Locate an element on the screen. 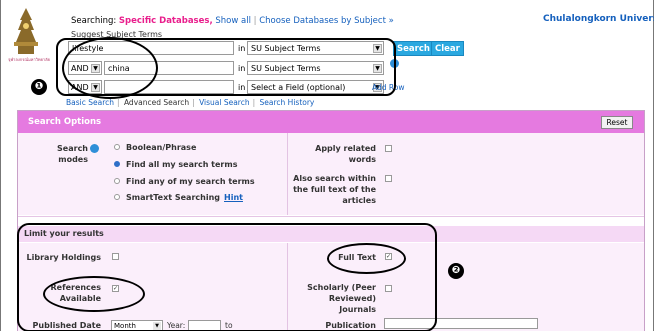  show-all-link: Show all is located at coordinates (233, 21).